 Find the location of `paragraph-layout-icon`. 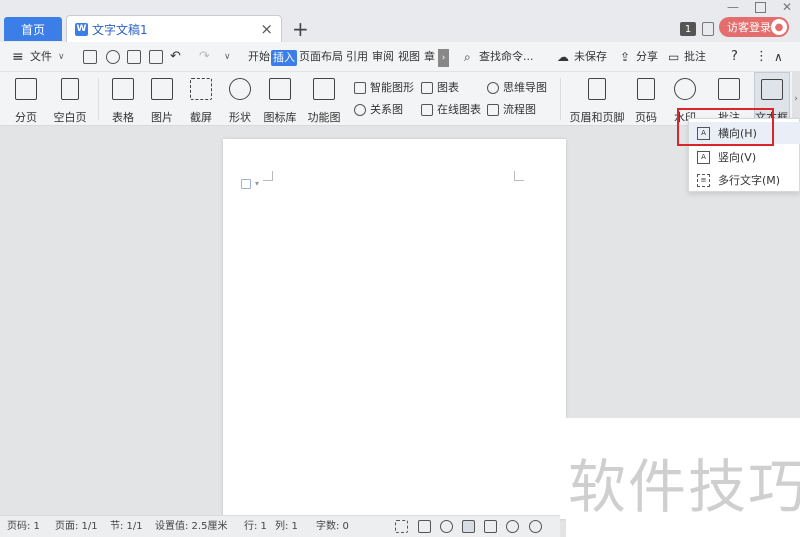

paragraph-layout-icon is located at coordinates (246, 184).